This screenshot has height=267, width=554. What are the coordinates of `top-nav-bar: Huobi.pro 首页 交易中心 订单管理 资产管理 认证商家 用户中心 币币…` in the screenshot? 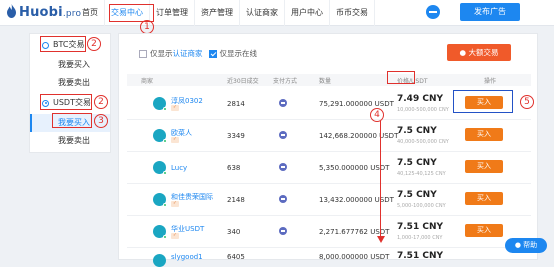 It's located at (277, 13).